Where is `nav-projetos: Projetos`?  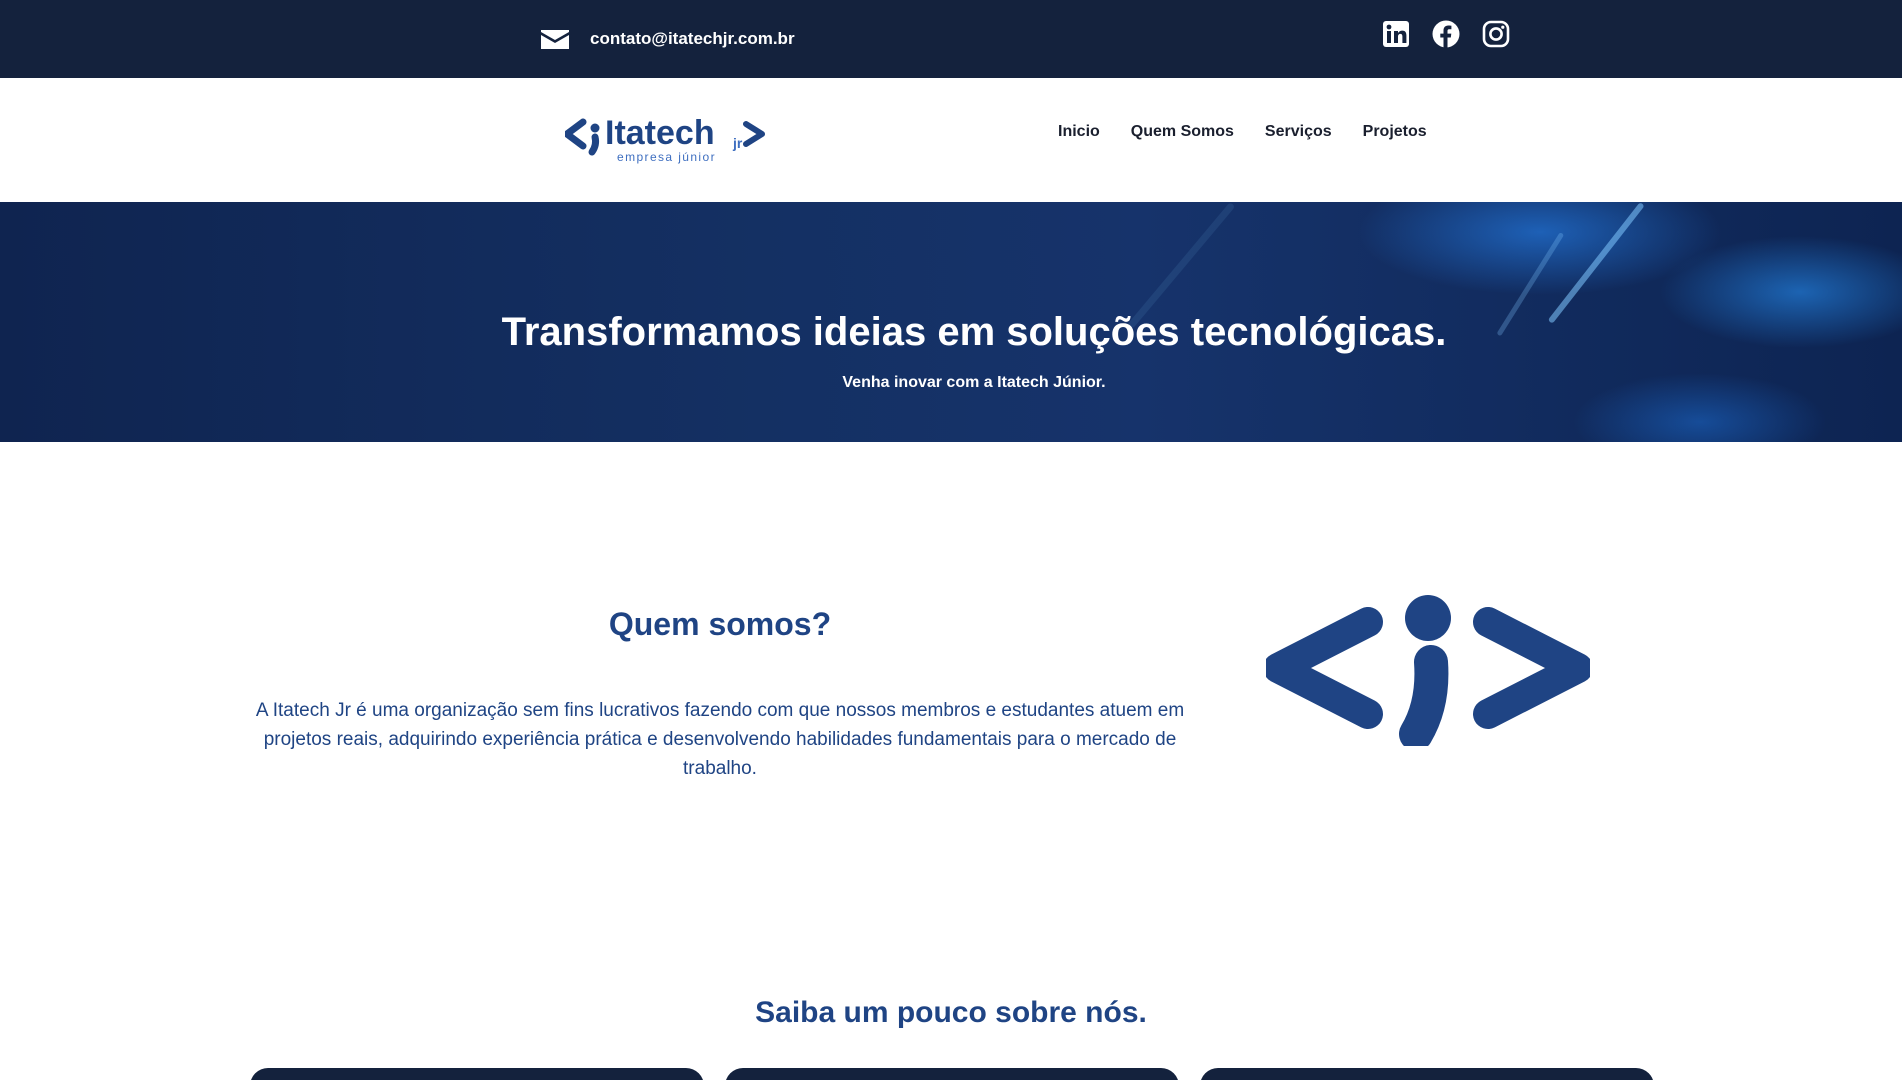 nav-projetos: Projetos is located at coordinates (1395, 132).